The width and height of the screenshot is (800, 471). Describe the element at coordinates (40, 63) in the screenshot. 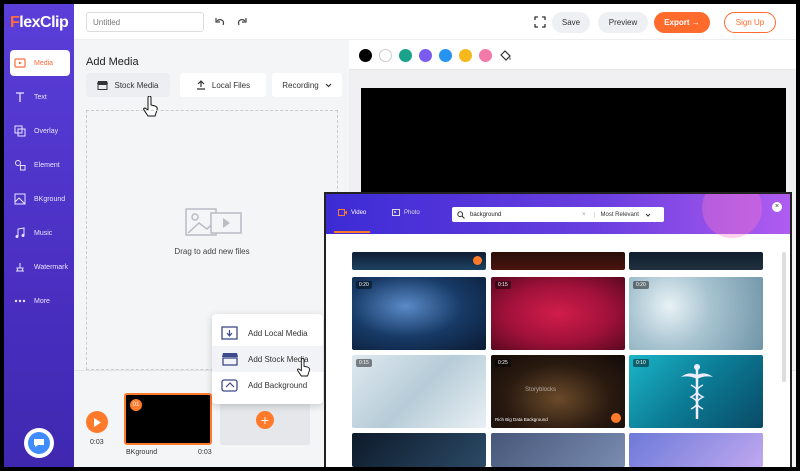

I see `sidebar-item-media: Media` at that location.